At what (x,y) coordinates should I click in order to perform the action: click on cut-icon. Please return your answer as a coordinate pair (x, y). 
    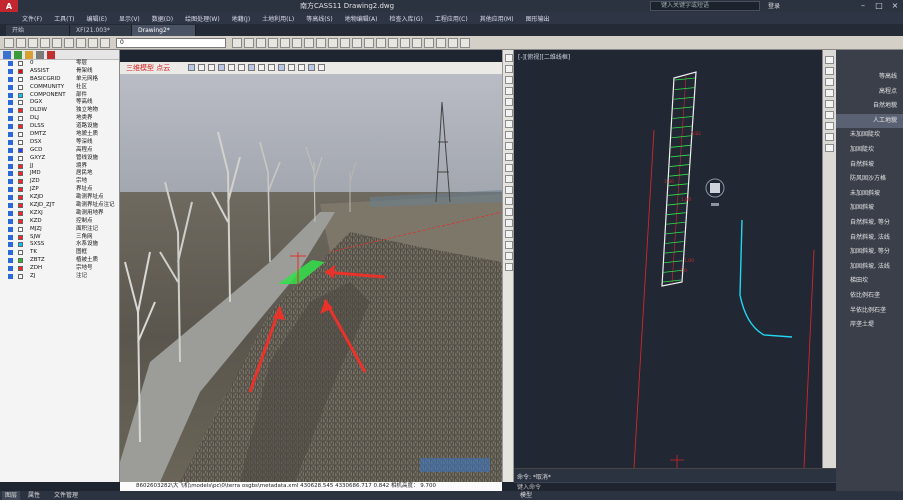
    Looking at the image, I should click on (251, 67).